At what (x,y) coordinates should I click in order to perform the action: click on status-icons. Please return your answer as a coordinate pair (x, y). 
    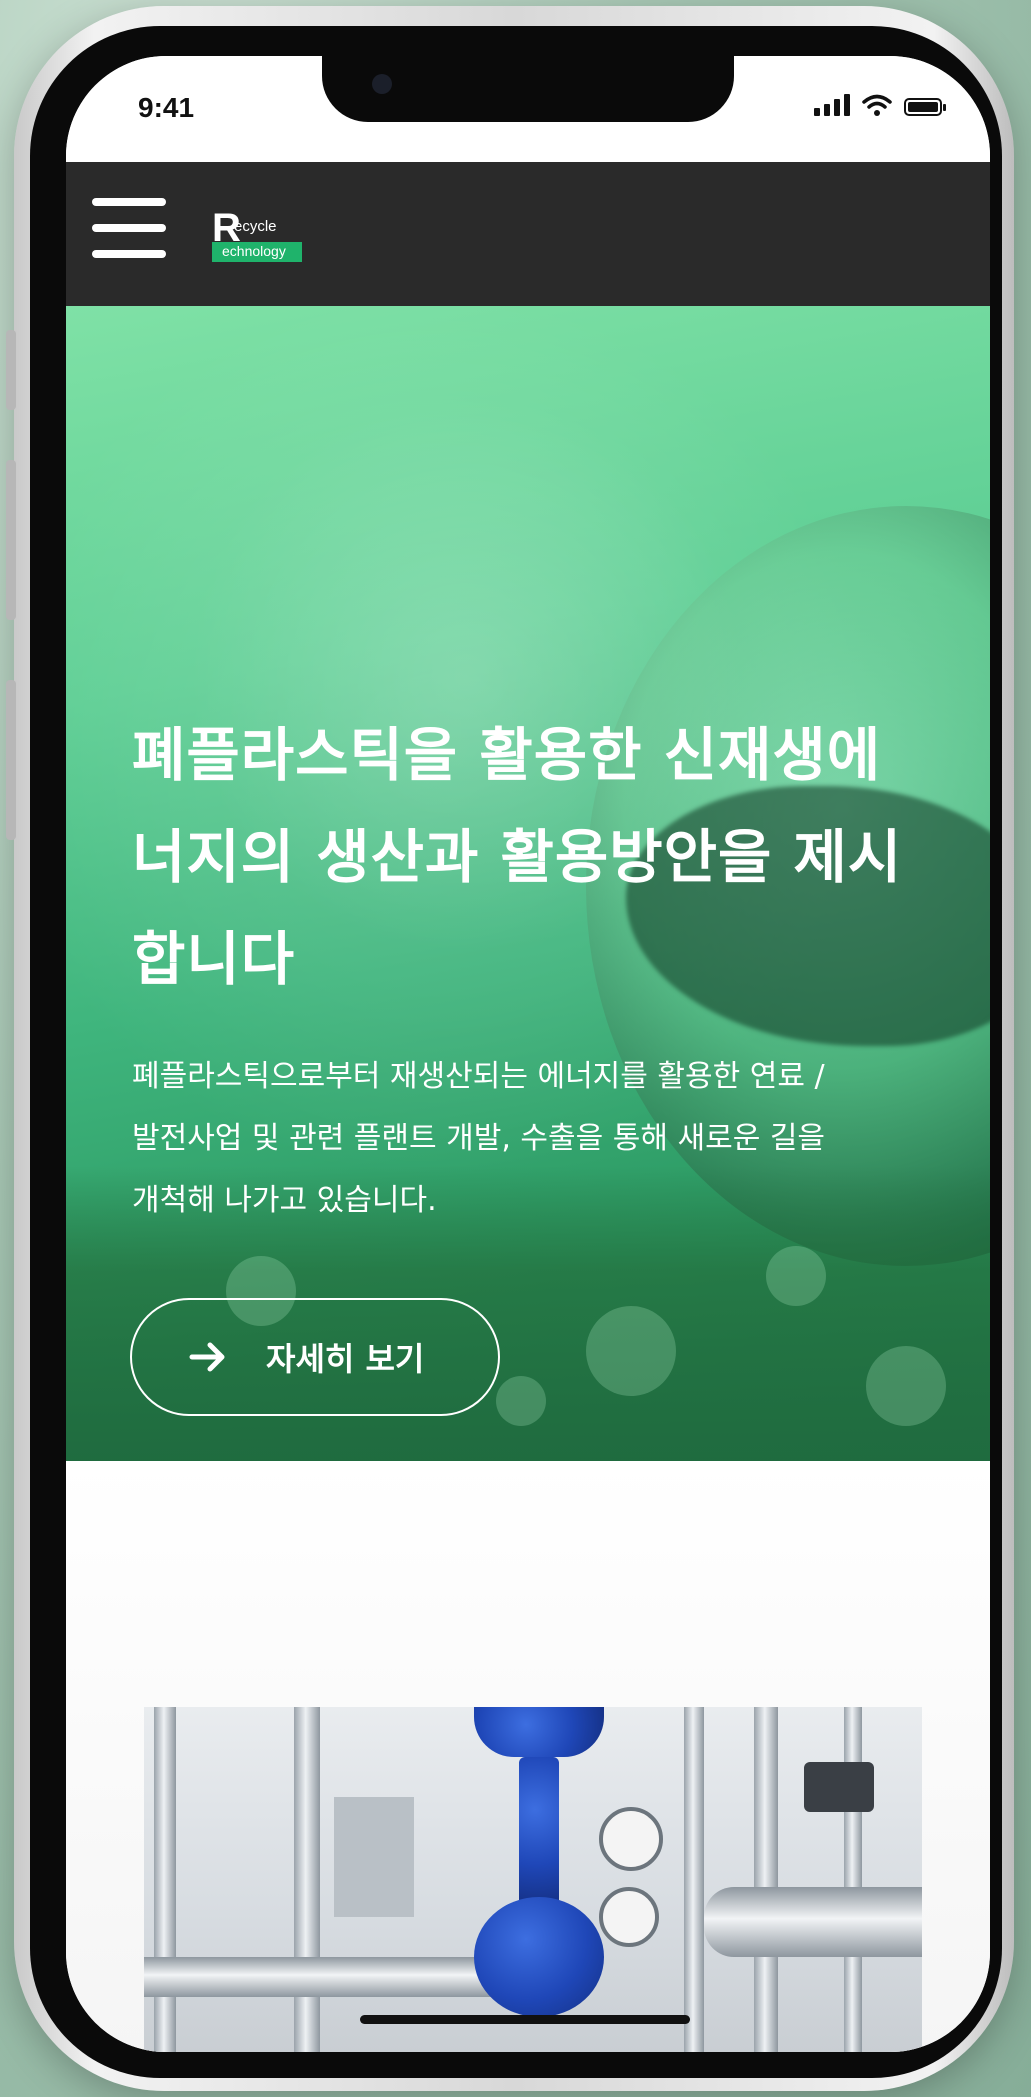
    Looking at the image, I should click on (880, 105).